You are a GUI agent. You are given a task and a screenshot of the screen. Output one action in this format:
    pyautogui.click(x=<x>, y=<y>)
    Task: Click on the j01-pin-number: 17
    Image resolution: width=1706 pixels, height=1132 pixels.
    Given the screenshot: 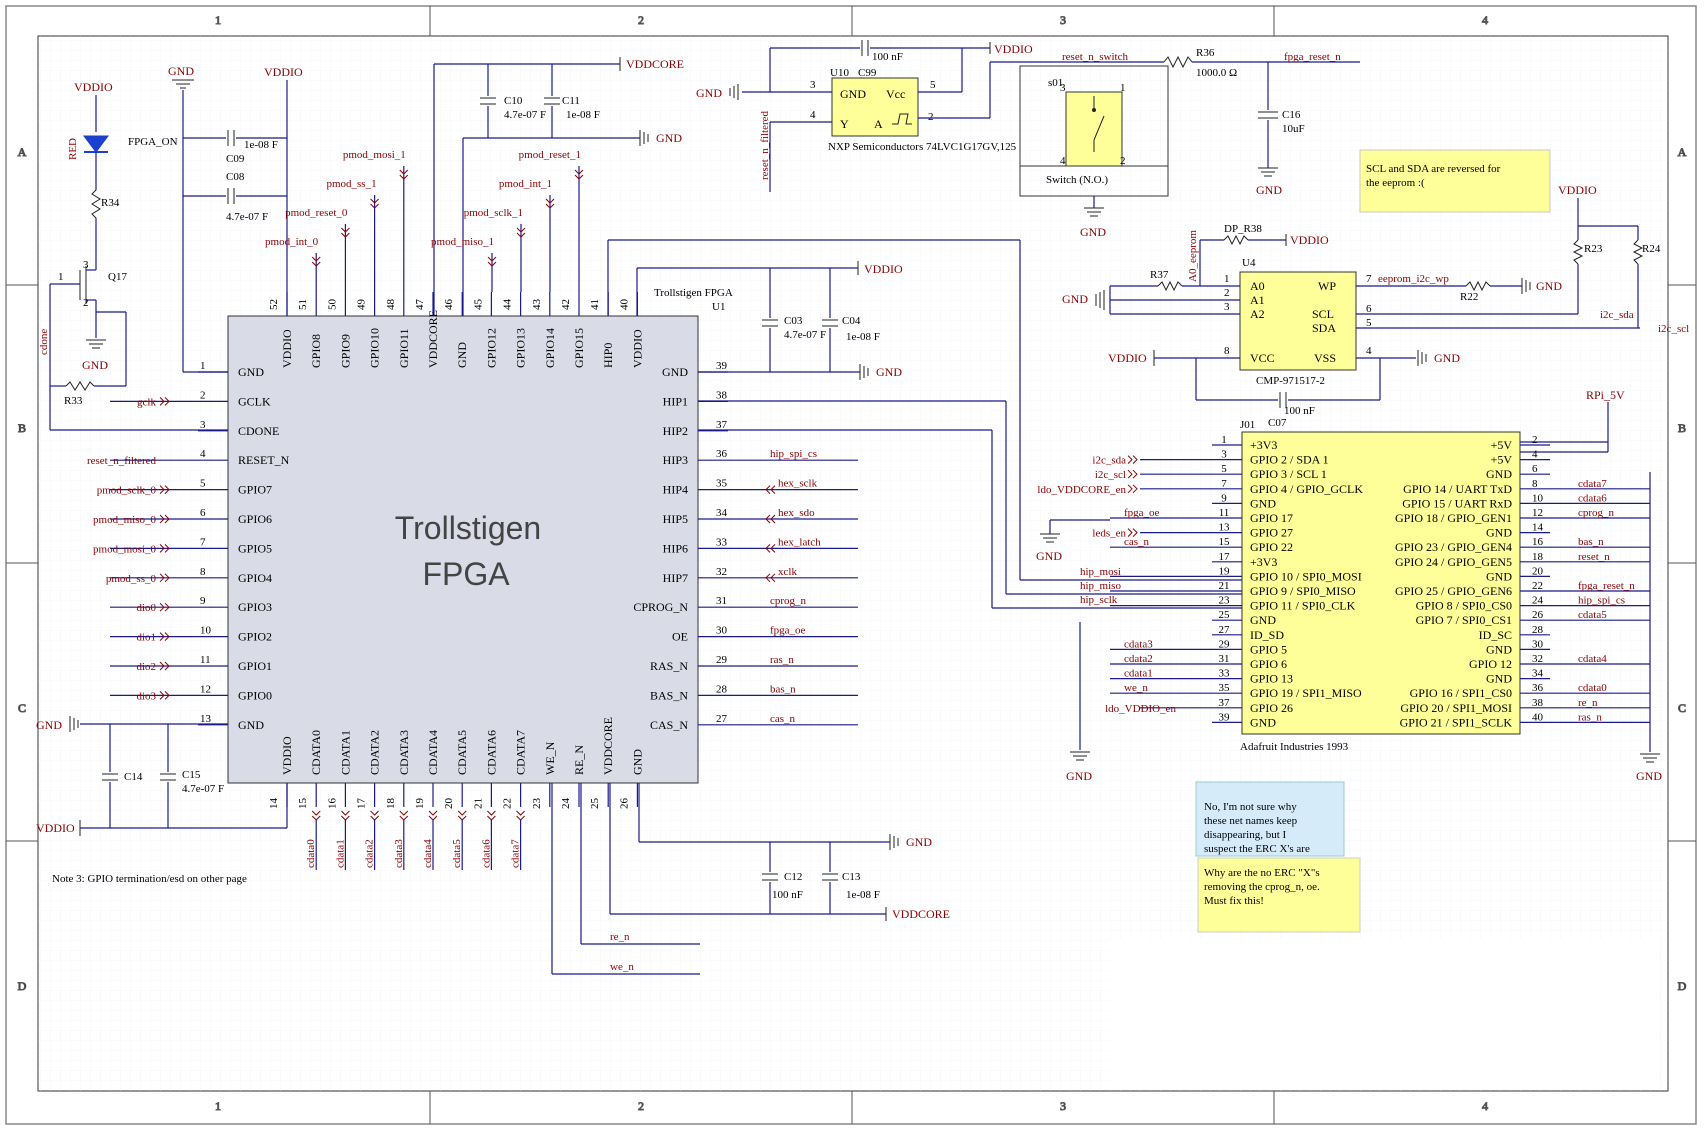 What is the action you would take?
    pyautogui.click(x=1225, y=557)
    